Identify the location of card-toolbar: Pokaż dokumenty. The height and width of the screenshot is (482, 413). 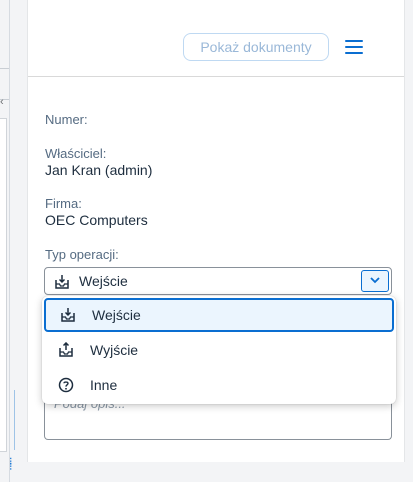
(216, 38).